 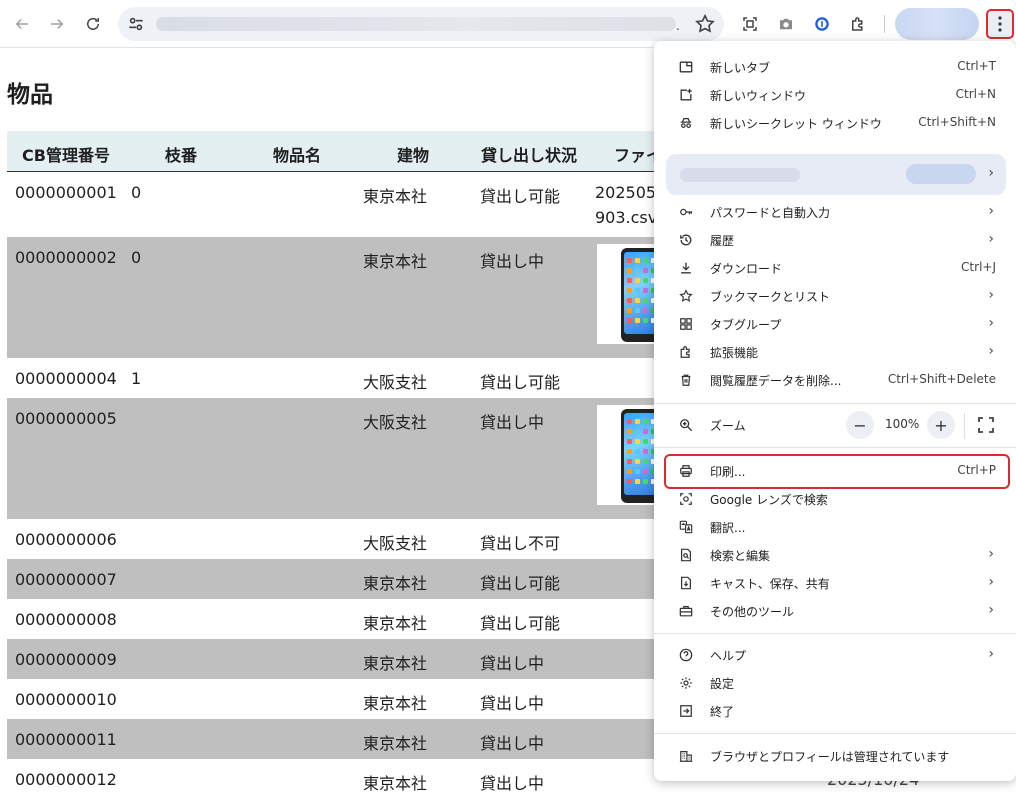 I want to click on cell-id: 0000000009, so click(x=66, y=659).